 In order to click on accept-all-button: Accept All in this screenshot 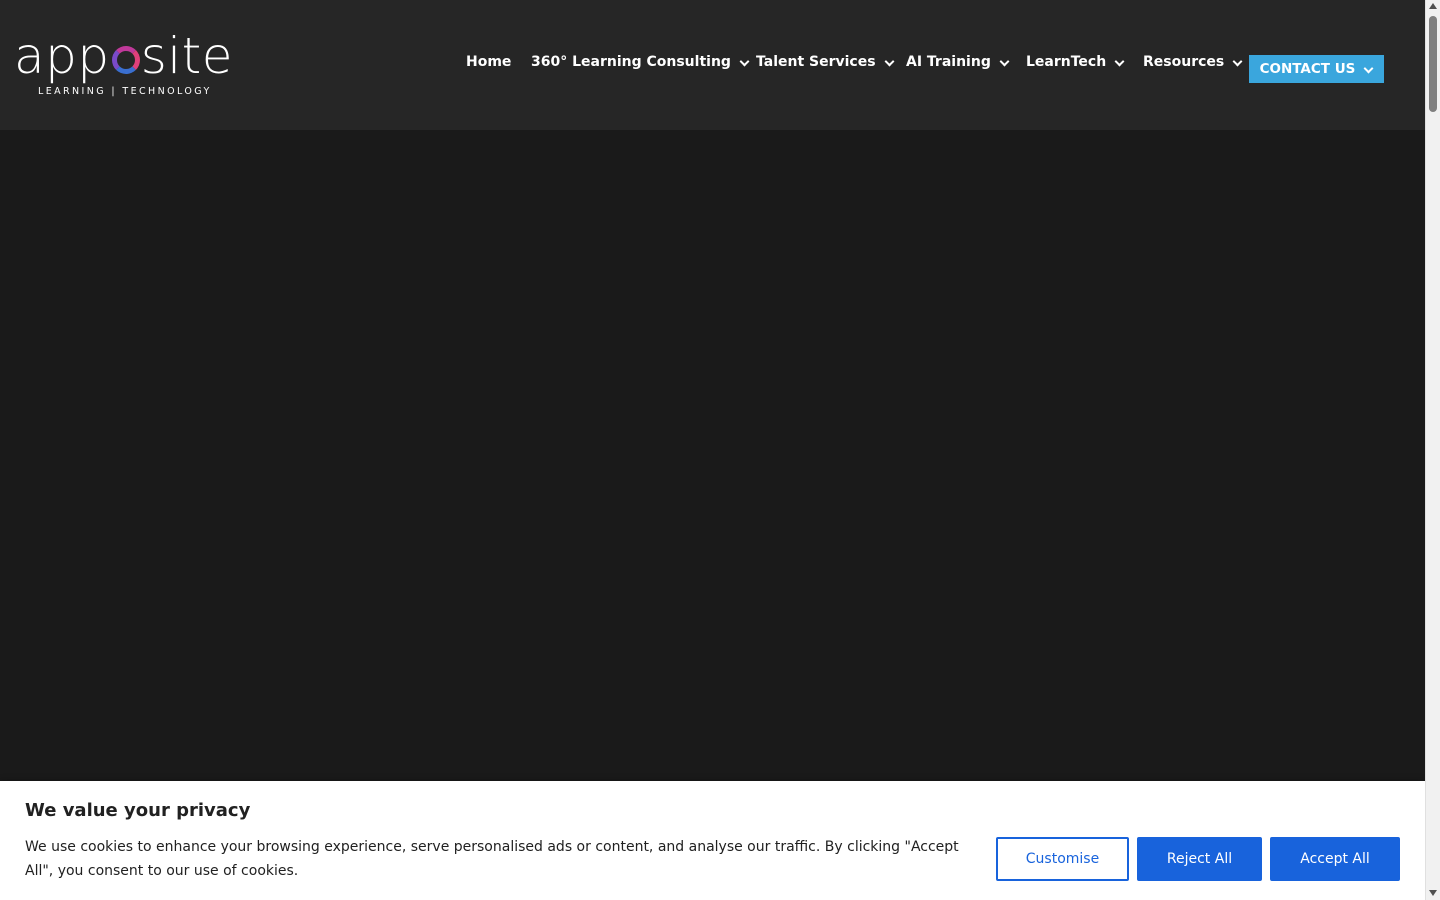, I will do `click(1335, 859)`.